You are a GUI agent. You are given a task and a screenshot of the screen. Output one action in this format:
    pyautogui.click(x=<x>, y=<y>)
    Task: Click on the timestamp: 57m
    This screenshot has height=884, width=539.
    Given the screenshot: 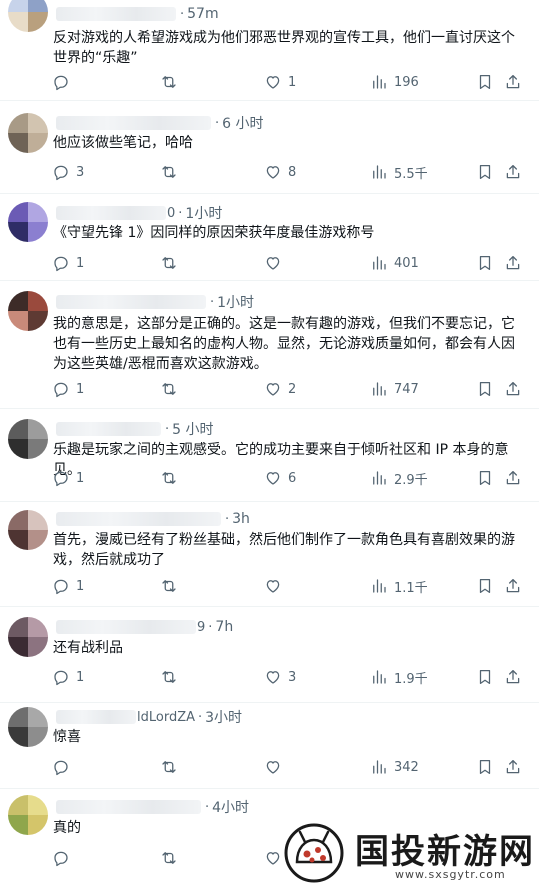 What is the action you would take?
    pyautogui.click(x=202, y=14)
    